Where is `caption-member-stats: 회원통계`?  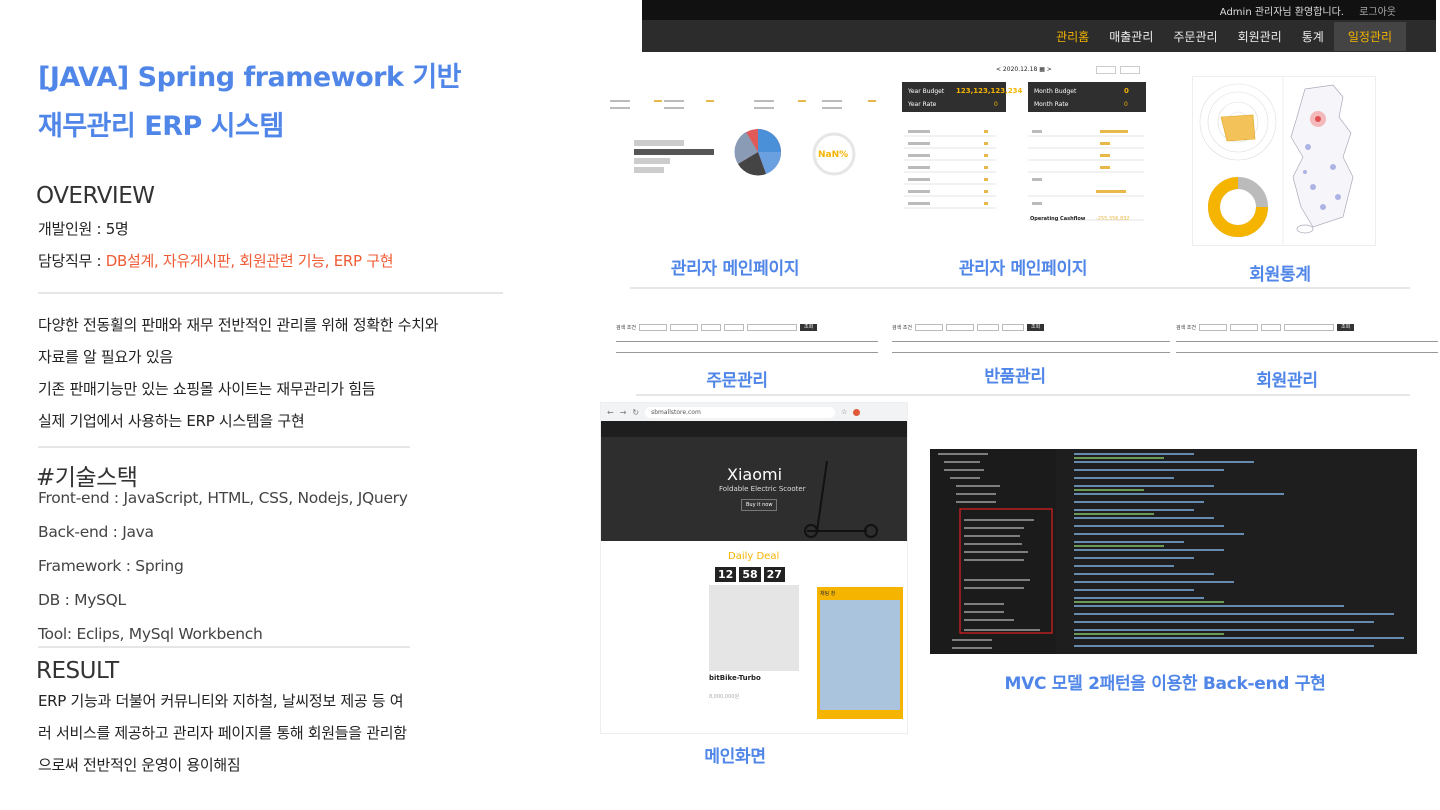 caption-member-stats: 회원통계 is located at coordinates (1280, 275).